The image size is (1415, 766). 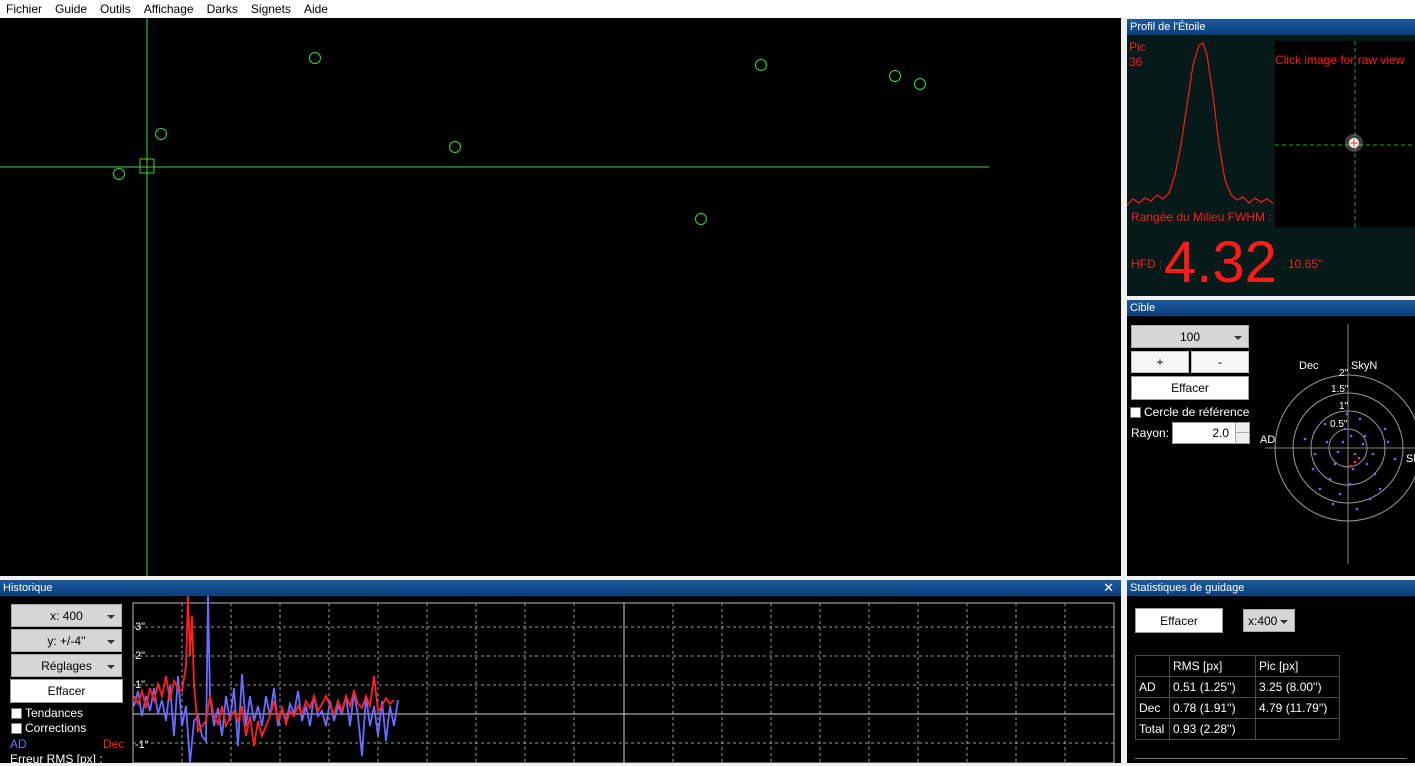 I want to click on target-length-select: 100, so click(x=1190, y=336).